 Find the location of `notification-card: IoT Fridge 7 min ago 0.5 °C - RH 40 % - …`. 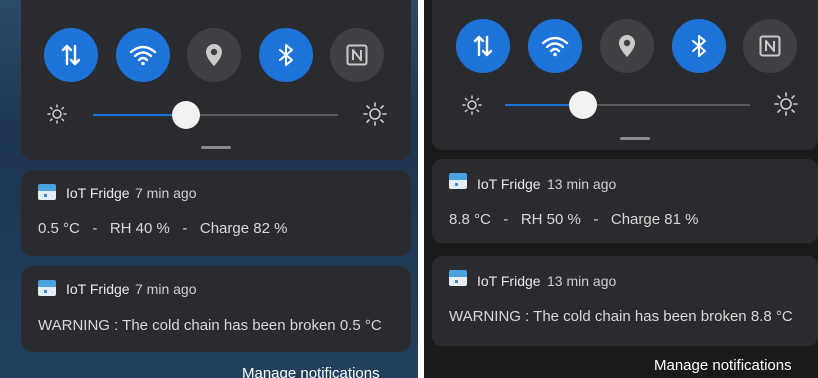

notification-card: IoT Fridge 7 min ago 0.5 °C - RH 40 % - … is located at coordinates (216, 213).